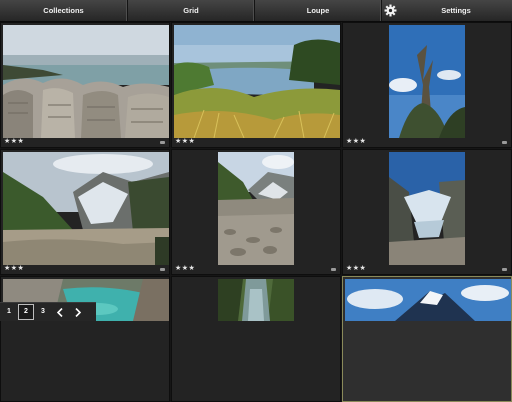 The height and width of the screenshot is (402, 512). I want to click on settings-label: Settings, so click(456, 10).